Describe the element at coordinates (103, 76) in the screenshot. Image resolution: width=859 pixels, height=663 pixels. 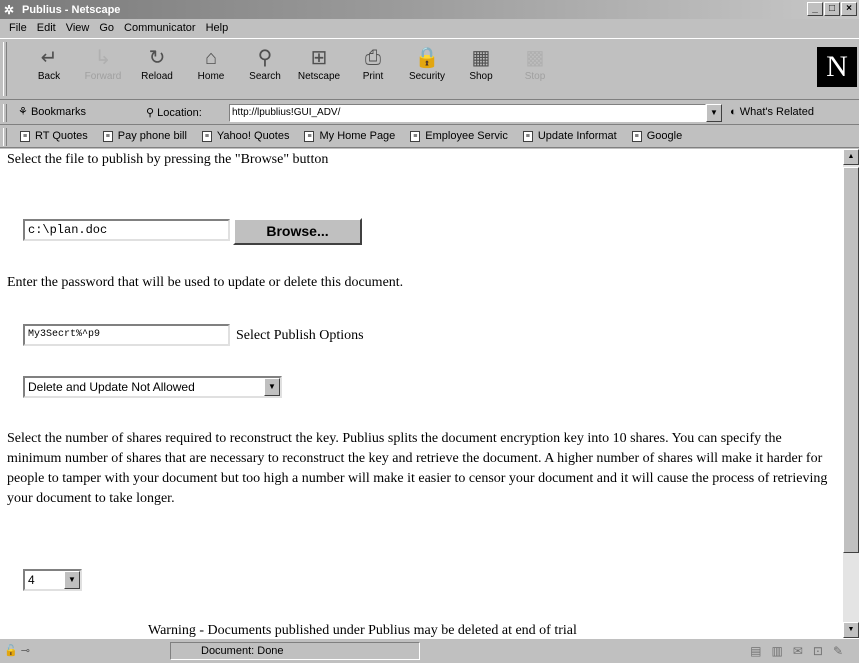
I see `toolbar-button-label: Forward` at that location.